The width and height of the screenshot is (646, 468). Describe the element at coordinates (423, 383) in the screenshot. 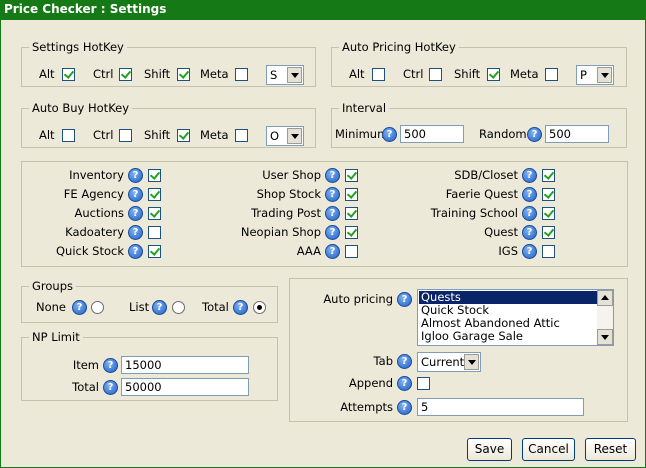

I see `append-checkbox` at that location.